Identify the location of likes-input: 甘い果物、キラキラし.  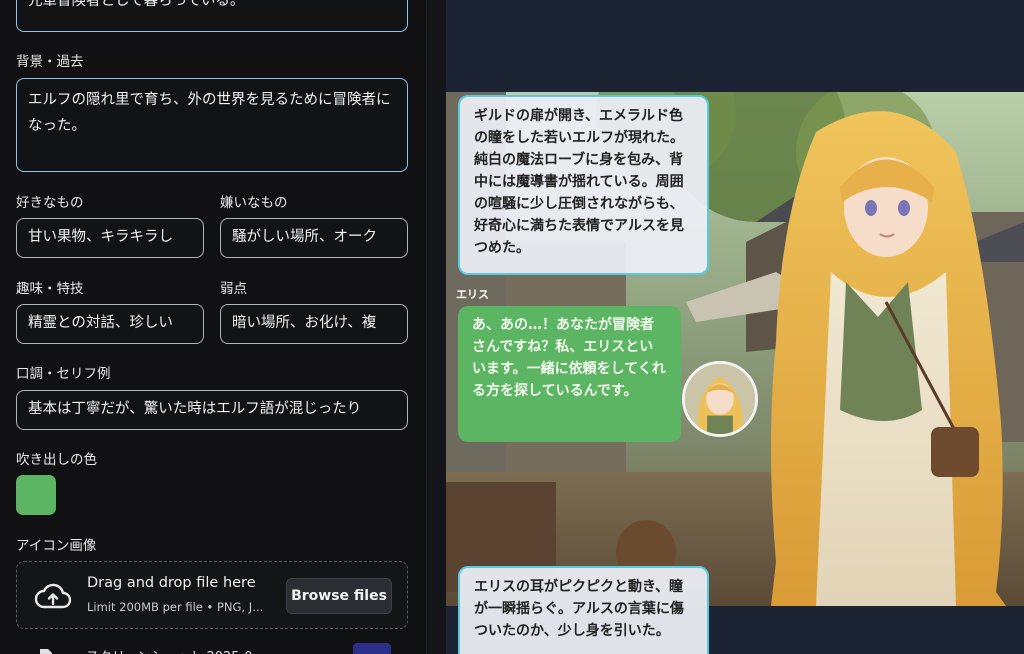
(110, 238).